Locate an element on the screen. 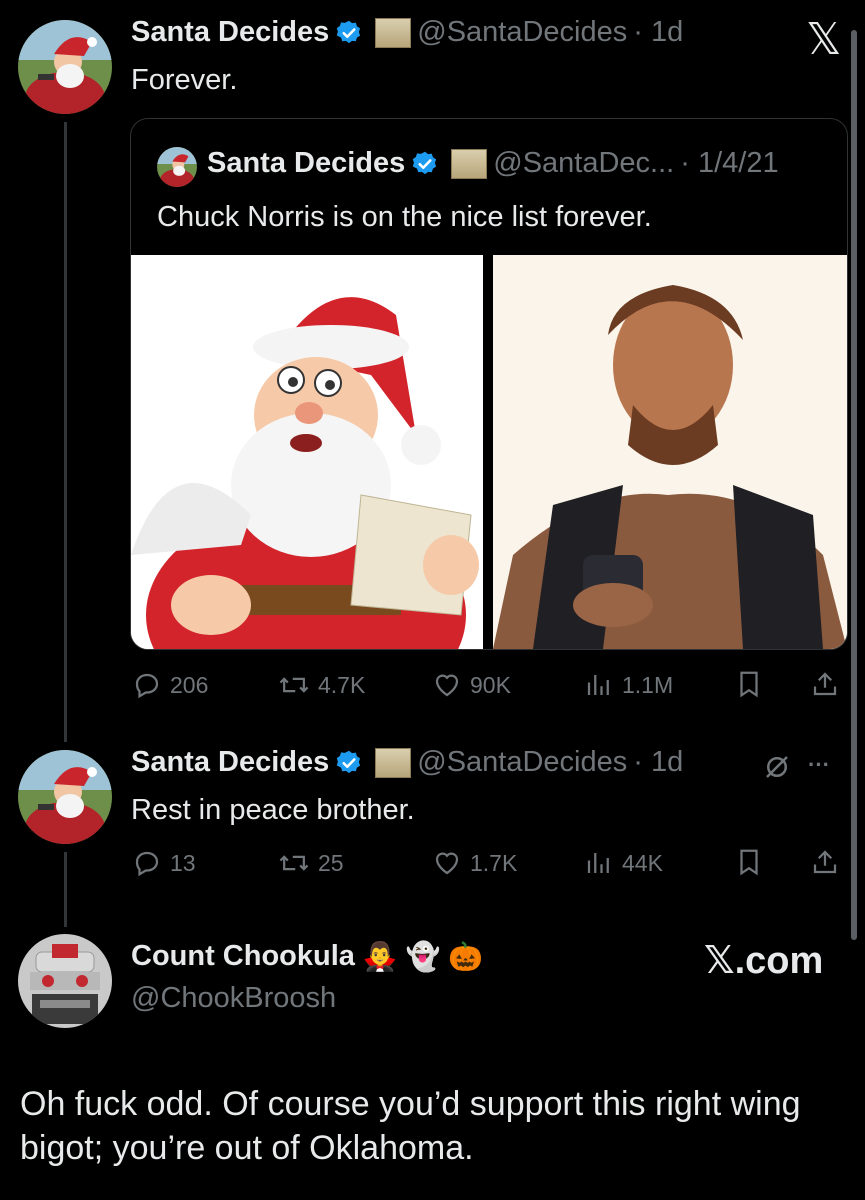 Image resolution: width=865 pixels, height=1200 pixels. repost-count: 4.7K is located at coordinates (342, 684).